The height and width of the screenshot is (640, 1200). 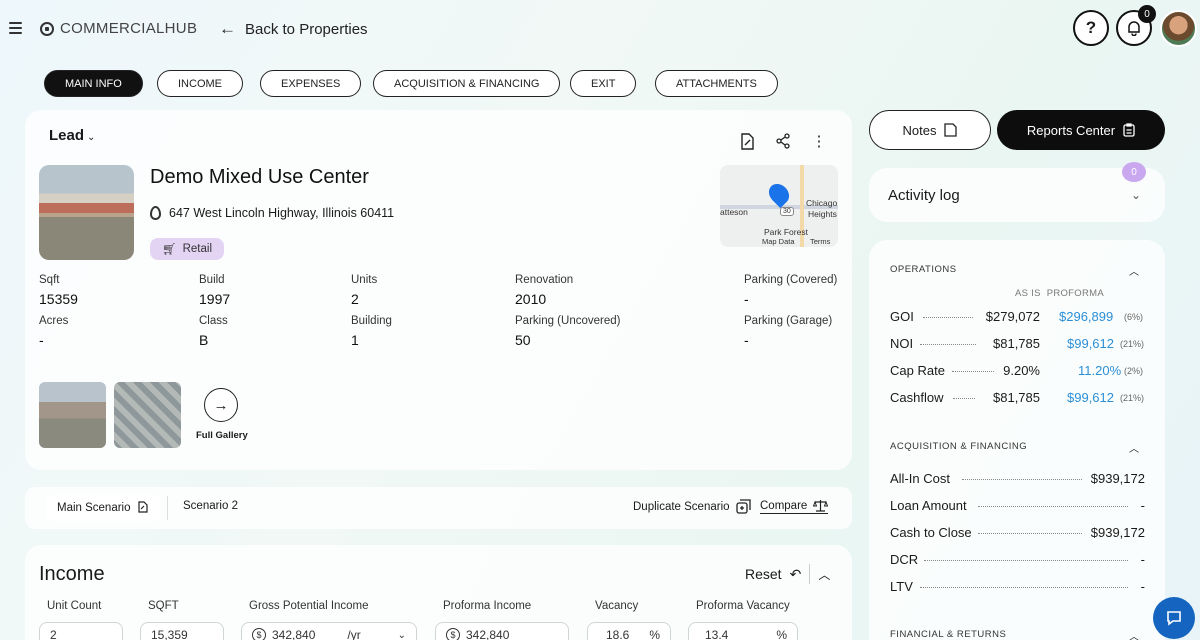 What do you see at coordinates (1017, 560) in the screenshot?
I see `acquisition-row: DCR -` at bounding box center [1017, 560].